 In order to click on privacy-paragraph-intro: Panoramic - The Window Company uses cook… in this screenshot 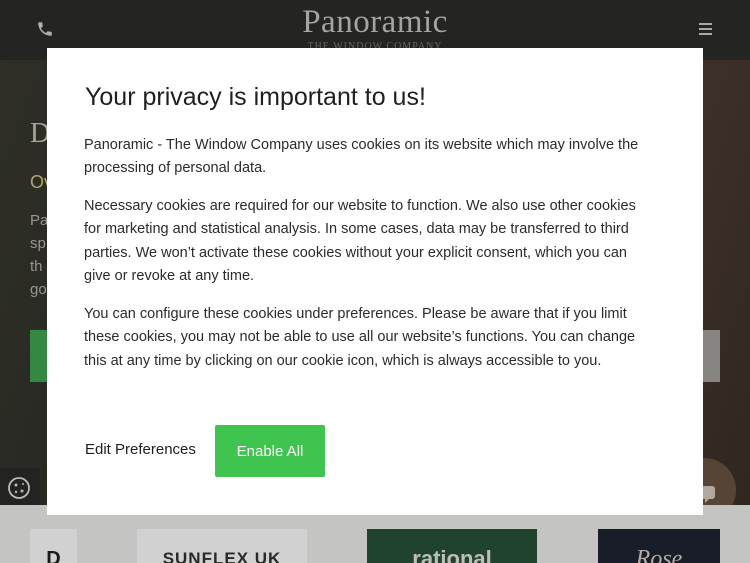, I will do `click(361, 157)`.